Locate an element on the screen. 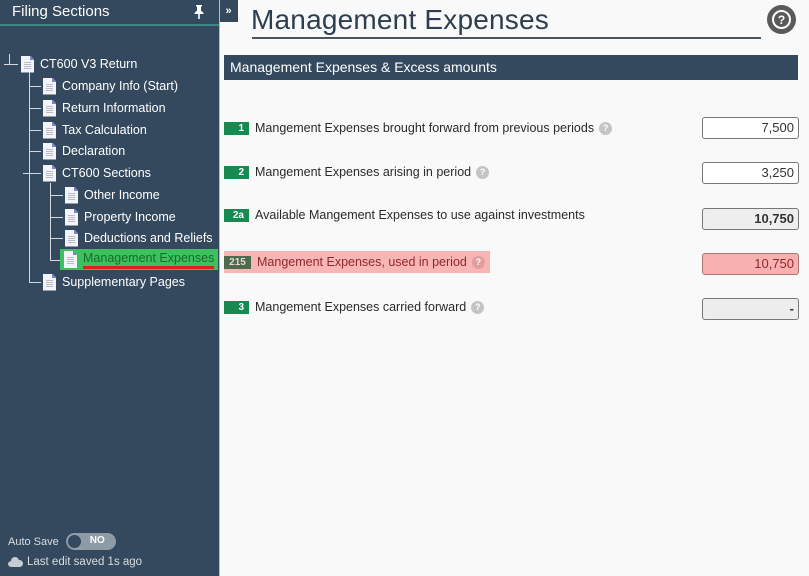 The image size is (809, 576). row-label: Mangement Expenses arising in period is located at coordinates (363, 172).